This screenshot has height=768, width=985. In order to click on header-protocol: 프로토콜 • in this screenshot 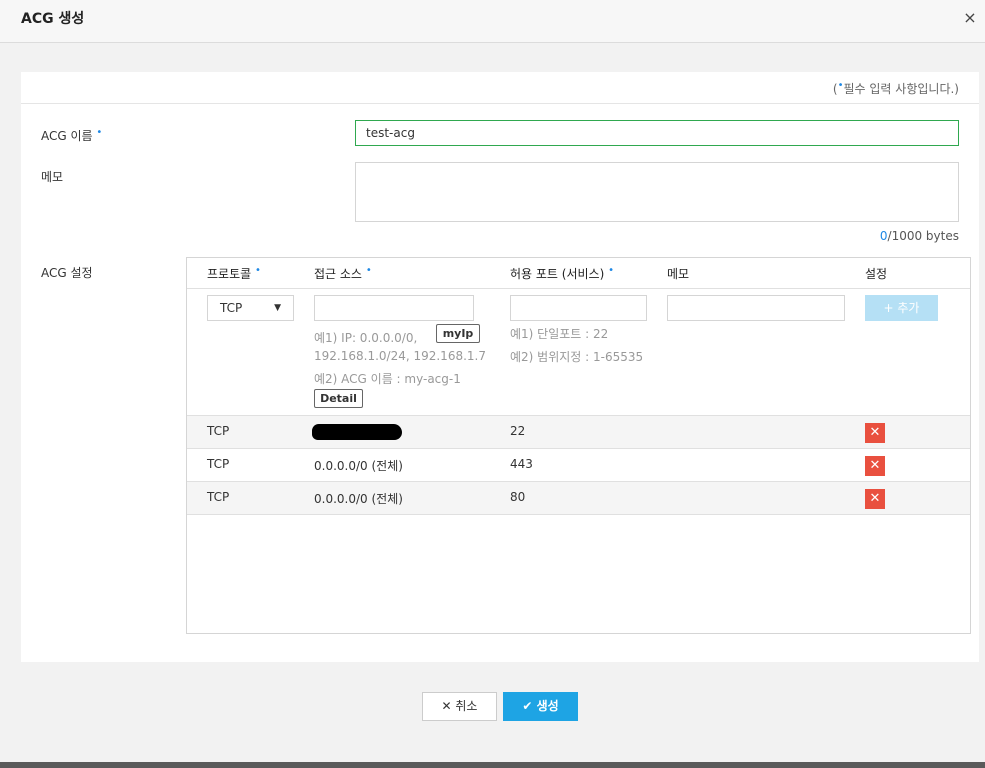, I will do `click(234, 273)`.